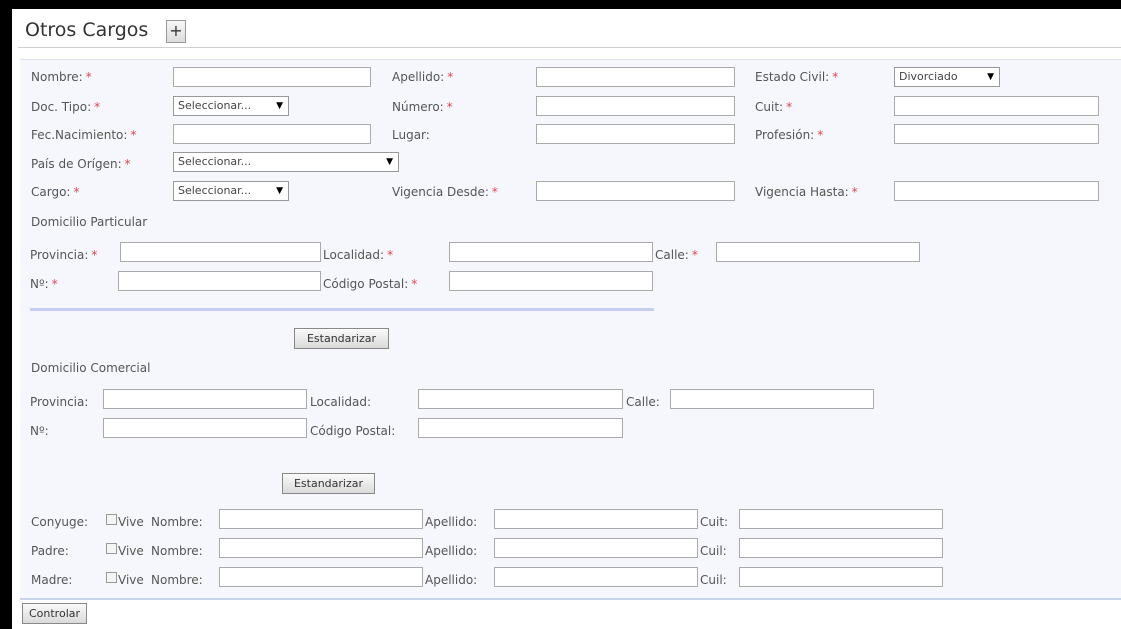  I want to click on dc-calle-field, so click(772, 399).